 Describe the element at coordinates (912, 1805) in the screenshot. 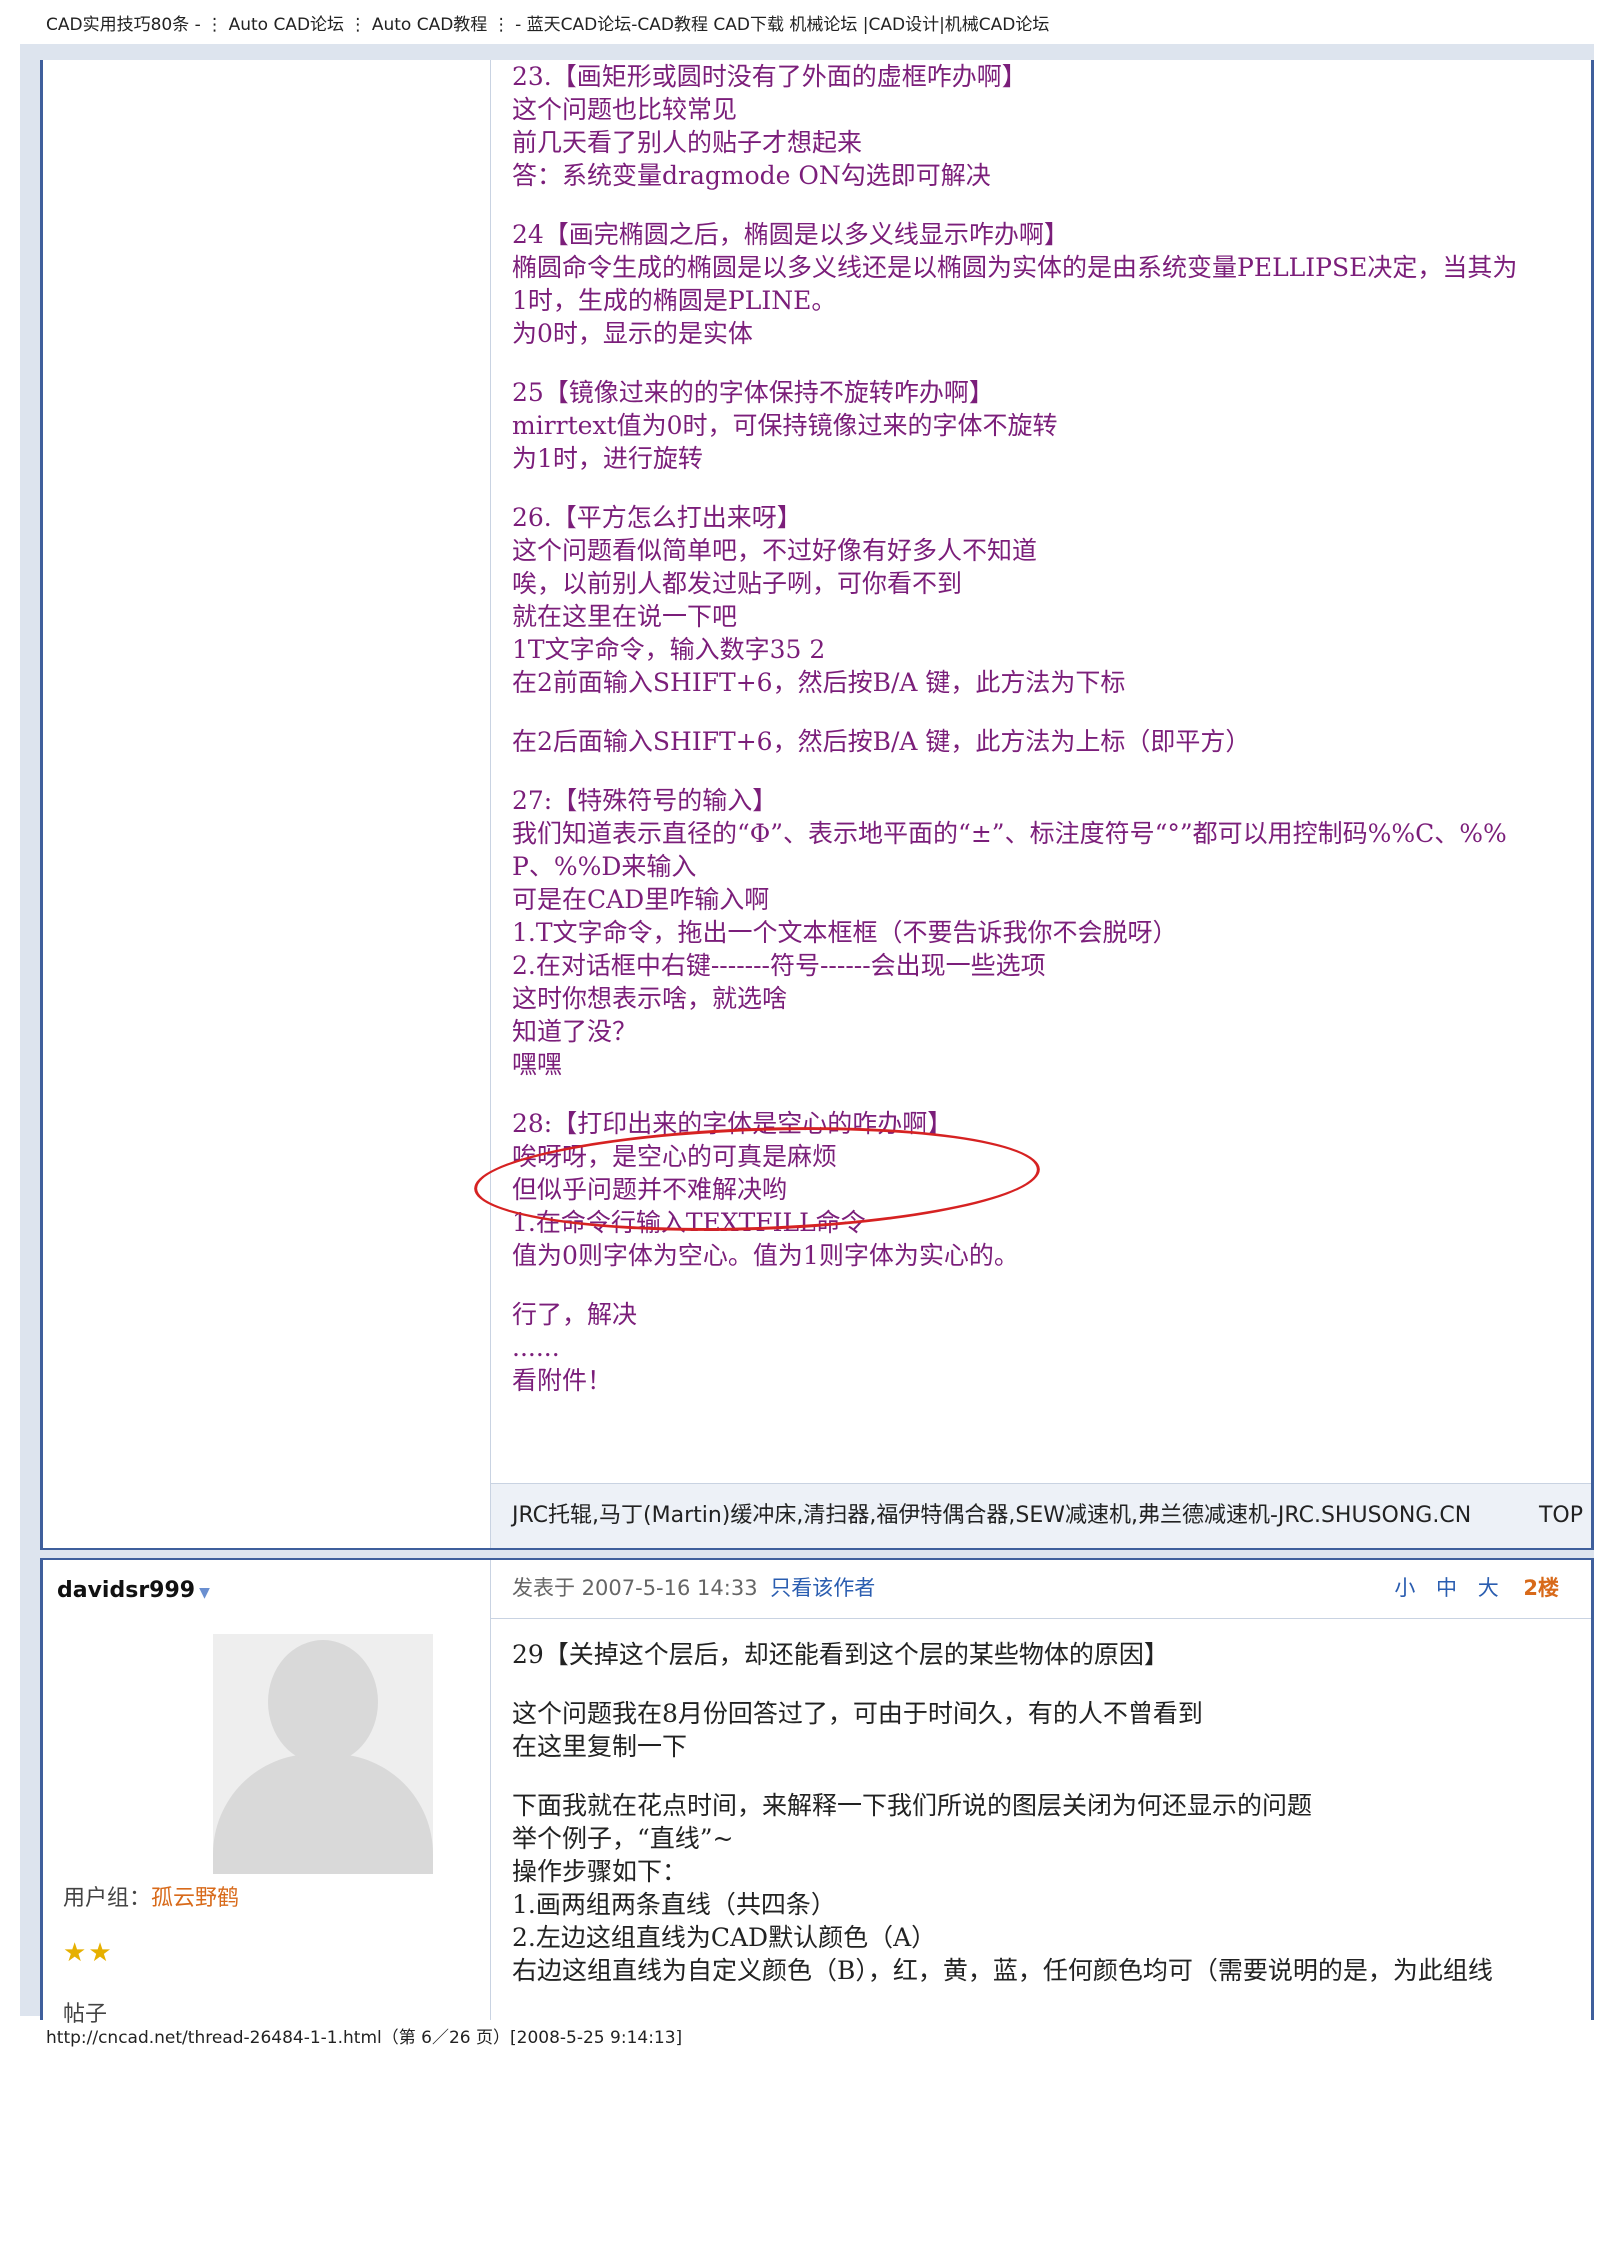

I see `text-line: 下面我就在花点时间，来解释一下我们所说的图层关闭为何还显示的问题` at that location.